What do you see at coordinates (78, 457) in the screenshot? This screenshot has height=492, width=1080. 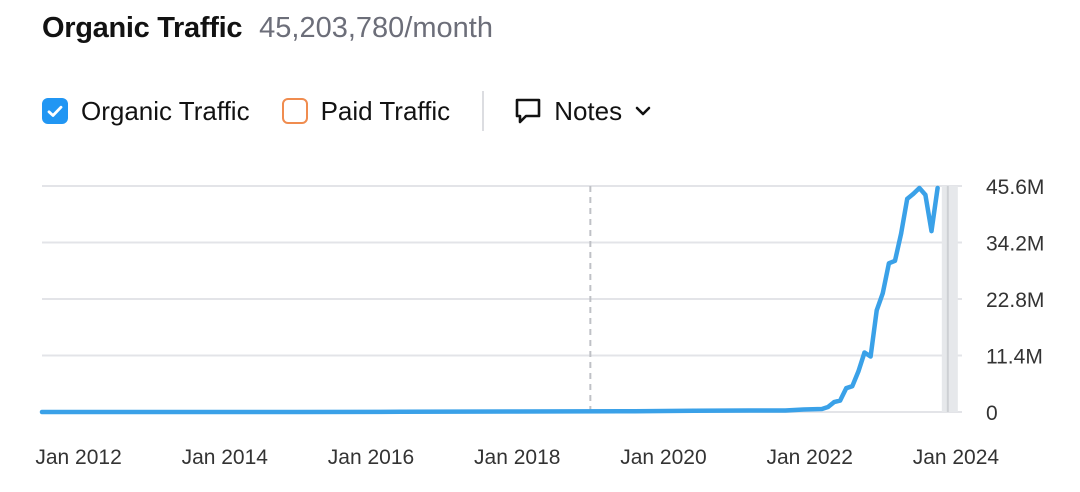 I see `x-tick-label: Jan 2012` at bounding box center [78, 457].